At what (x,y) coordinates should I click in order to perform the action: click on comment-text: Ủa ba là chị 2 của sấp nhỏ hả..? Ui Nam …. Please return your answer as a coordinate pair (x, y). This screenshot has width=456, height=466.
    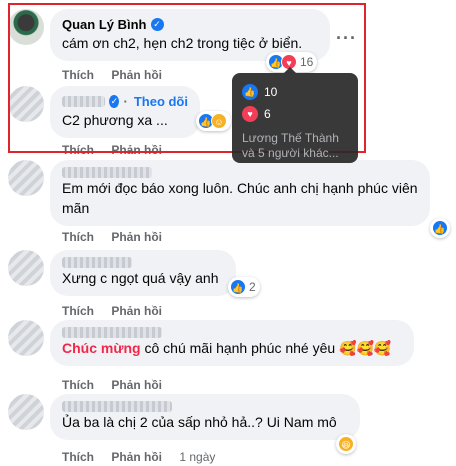
    Looking at the image, I should click on (199, 422).